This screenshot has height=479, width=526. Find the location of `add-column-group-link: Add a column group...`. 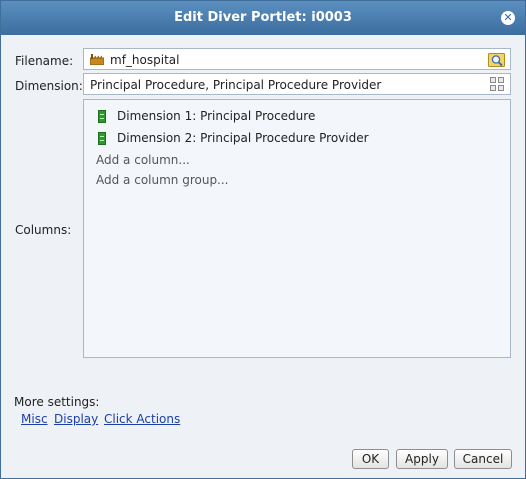

add-column-group-link: Add a column group... is located at coordinates (162, 180).